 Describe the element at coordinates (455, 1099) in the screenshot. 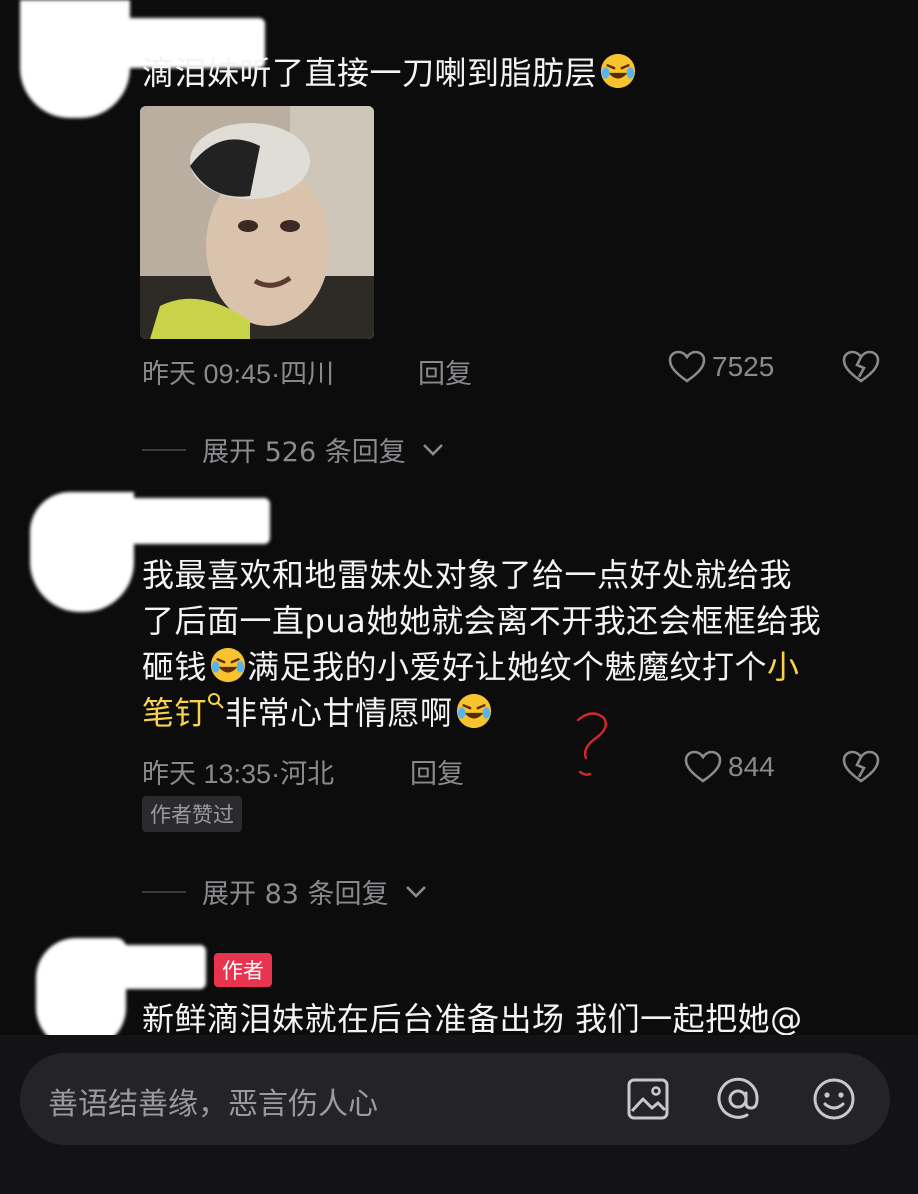

I see `comment-input: 善语结善缘，恶言伤人心` at that location.